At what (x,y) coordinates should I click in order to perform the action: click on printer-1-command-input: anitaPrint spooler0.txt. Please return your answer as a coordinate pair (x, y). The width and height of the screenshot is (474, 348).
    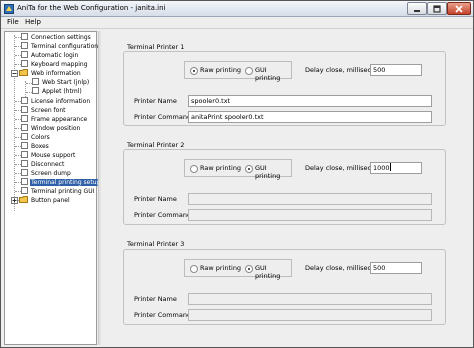
    Looking at the image, I should click on (310, 117).